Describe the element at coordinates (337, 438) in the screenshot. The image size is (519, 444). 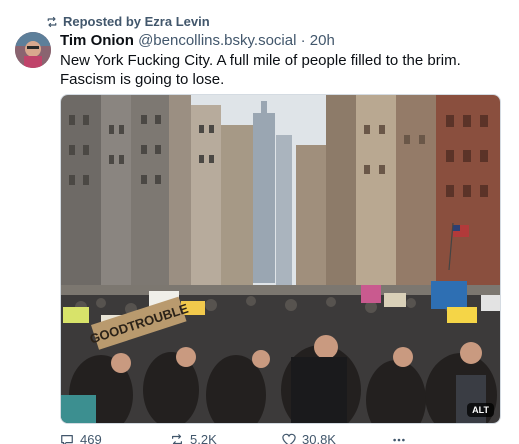
I see `like-button: 30.8K` at that location.